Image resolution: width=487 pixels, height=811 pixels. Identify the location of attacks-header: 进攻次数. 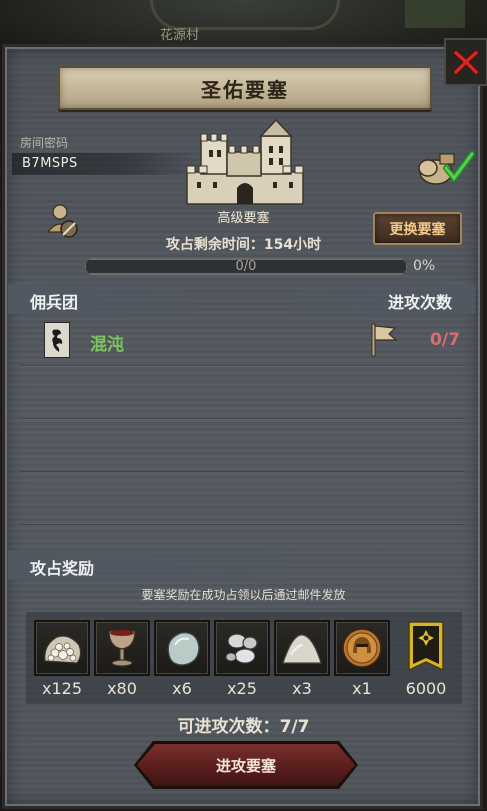
(420, 302).